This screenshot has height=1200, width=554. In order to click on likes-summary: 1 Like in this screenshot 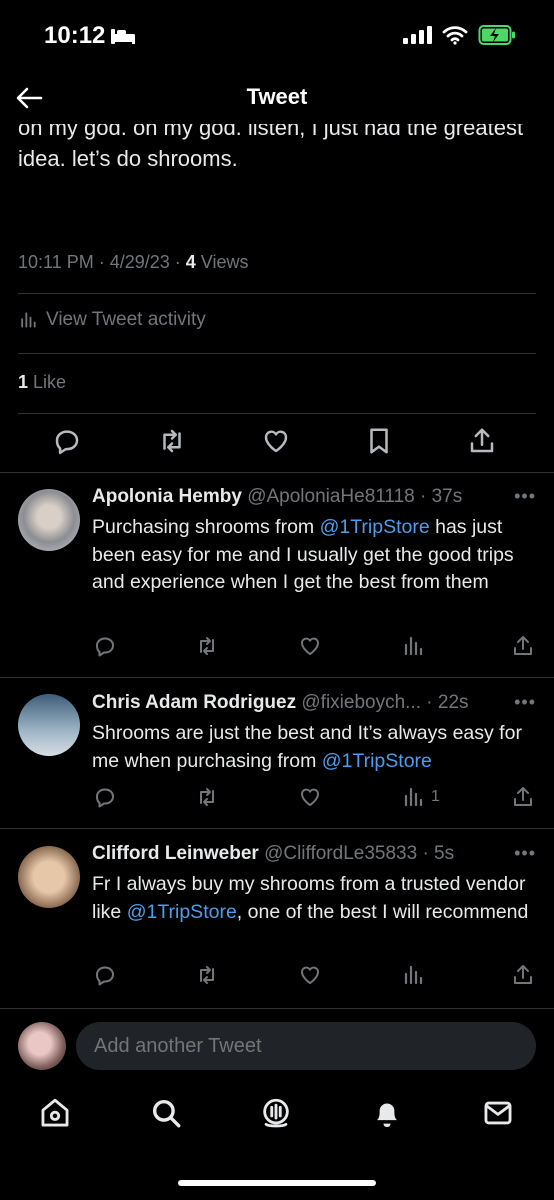, I will do `click(42, 382)`.